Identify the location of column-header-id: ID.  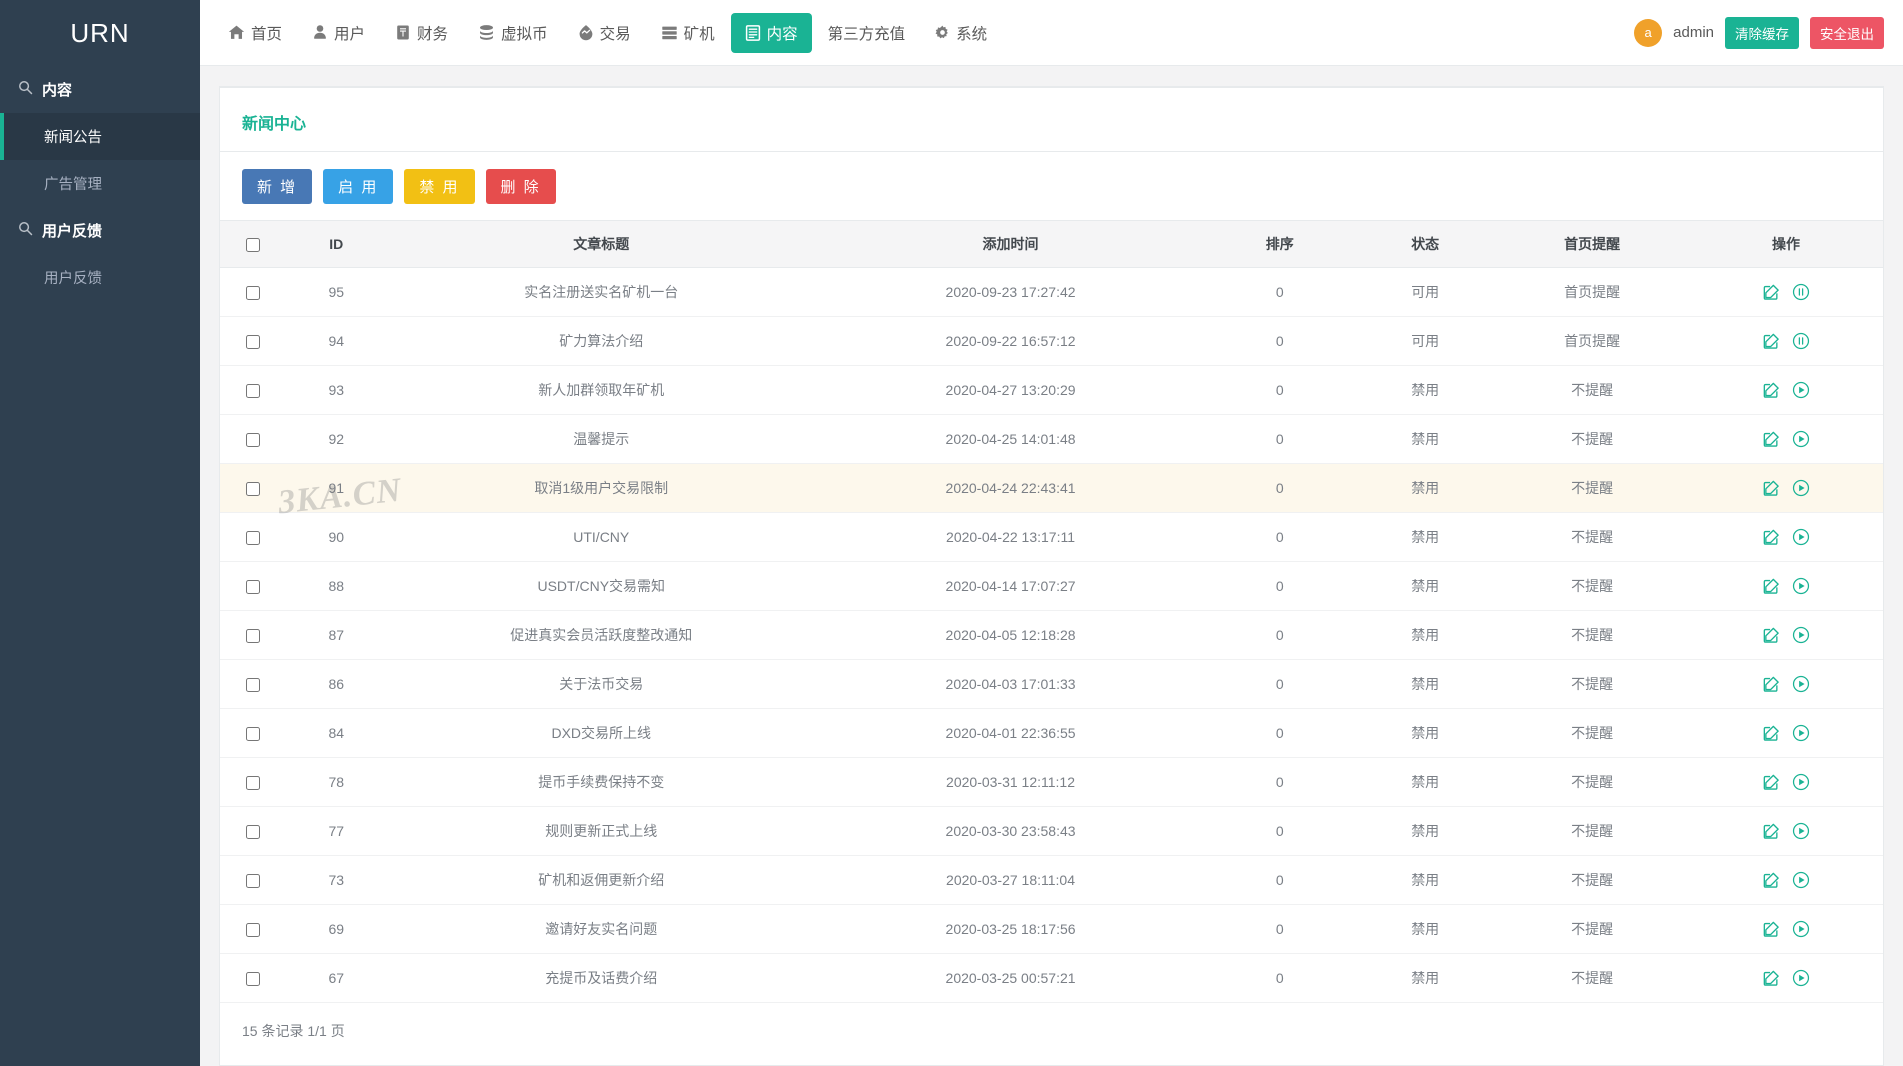
(336, 244).